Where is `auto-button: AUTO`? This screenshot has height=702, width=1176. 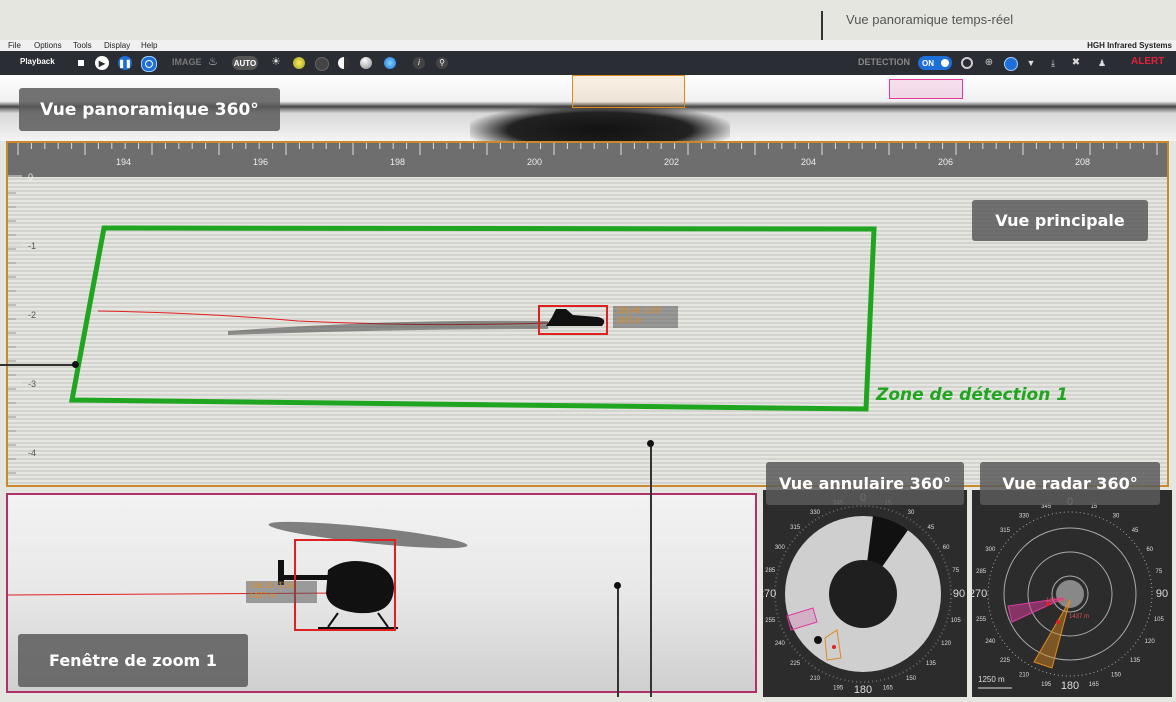 auto-button: AUTO is located at coordinates (245, 63).